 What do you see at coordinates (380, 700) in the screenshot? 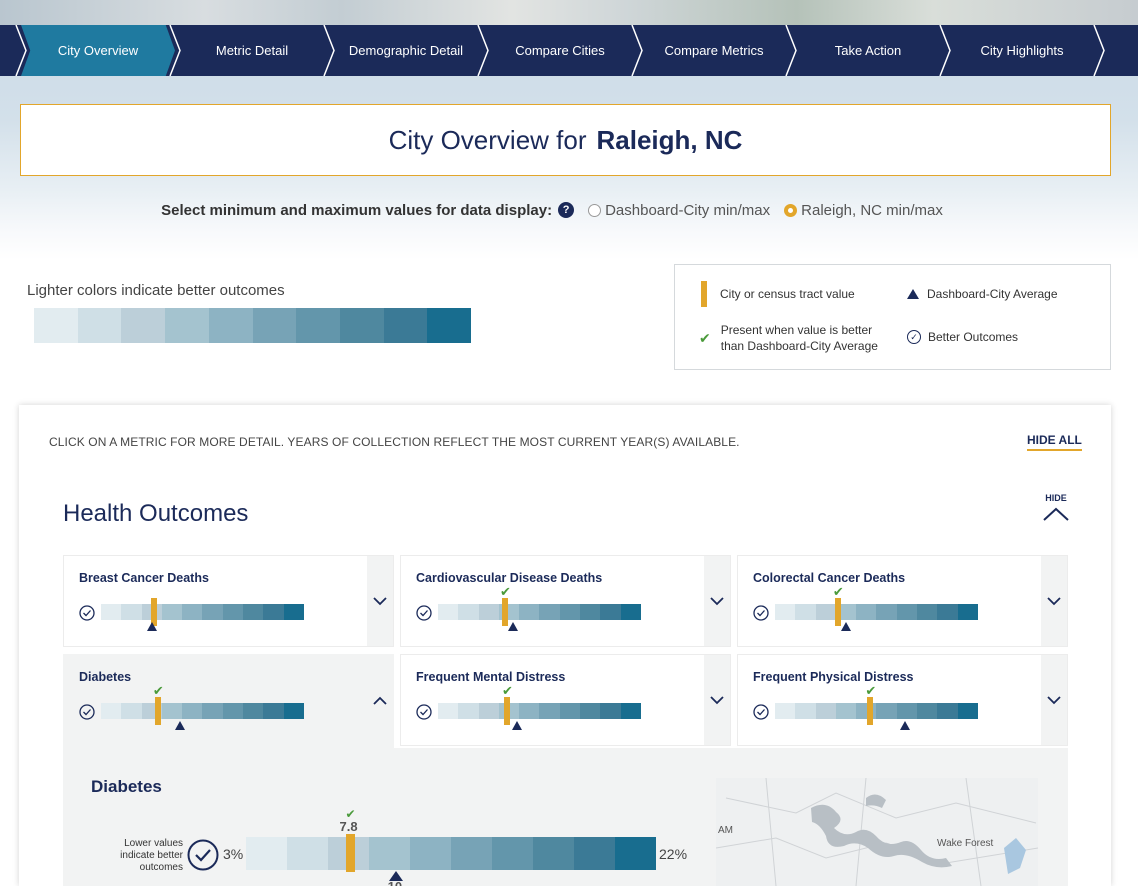
I see `collapse-button` at bounding box center [380, 700].